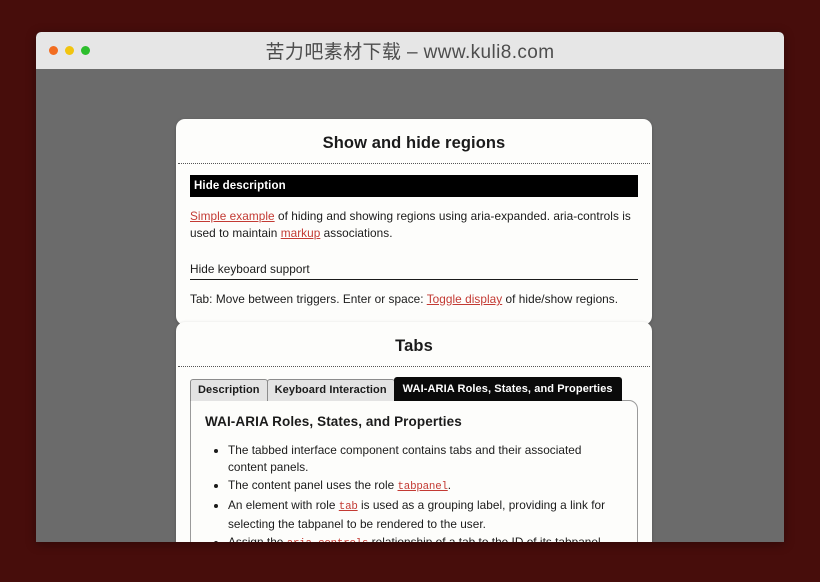 This screenshot has height=582, width=820. I want to click on disclosure-trigger-hide-description: Hide description, so click(414, 186).